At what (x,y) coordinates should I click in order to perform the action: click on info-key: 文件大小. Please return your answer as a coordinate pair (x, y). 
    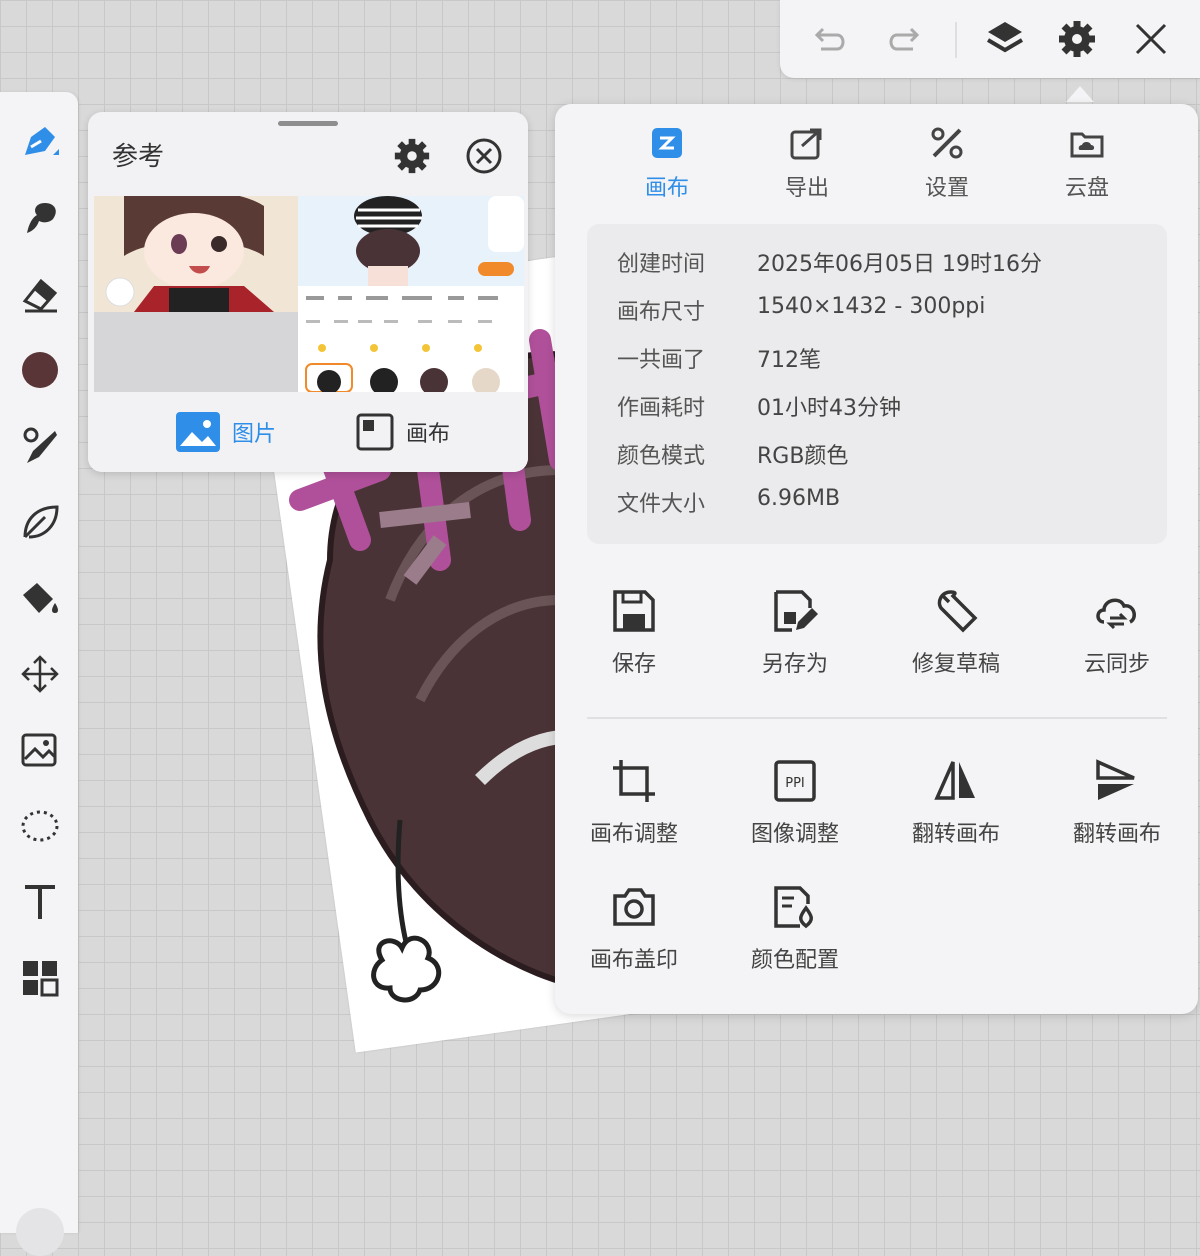
    Looking at the image, I should click on (661, 504).